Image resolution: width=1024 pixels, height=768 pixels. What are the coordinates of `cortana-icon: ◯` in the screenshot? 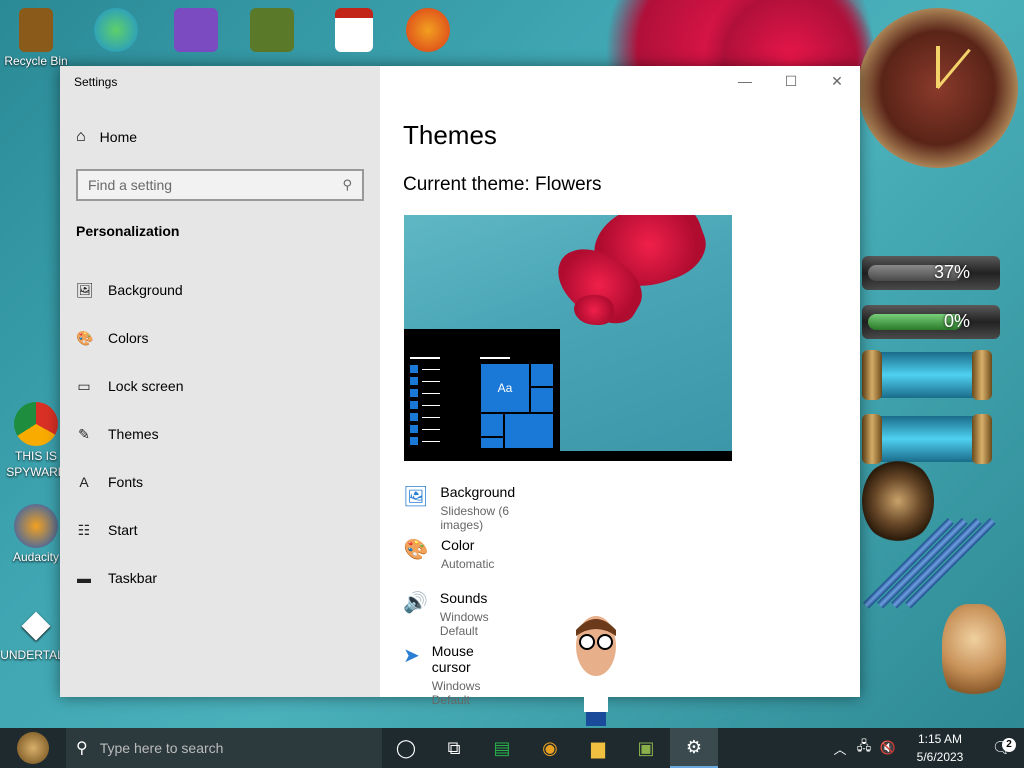 It's located at (406, 747).